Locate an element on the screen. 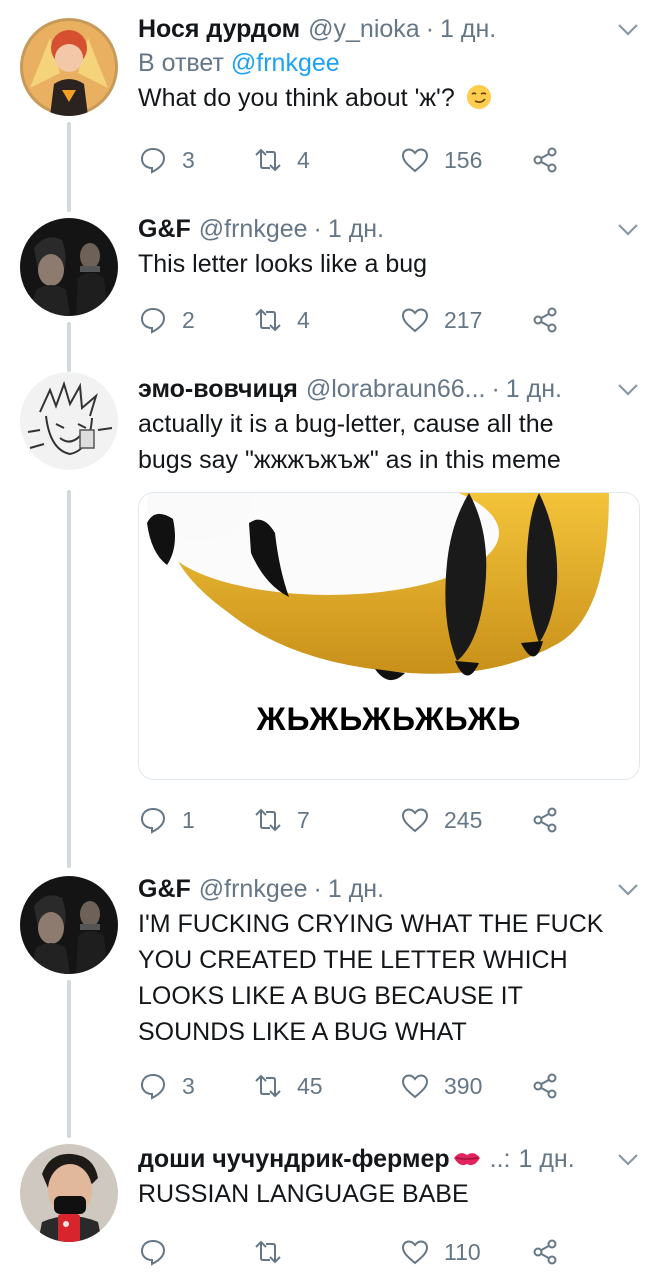  reply-button: 1 is located at coordinates (166, 820).